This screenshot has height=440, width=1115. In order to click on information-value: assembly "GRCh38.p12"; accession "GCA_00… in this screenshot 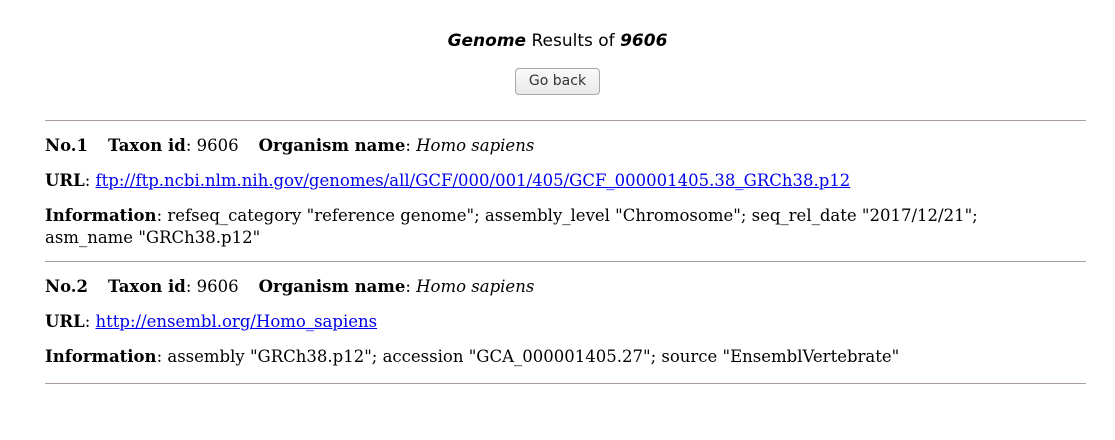, I will do `click(533, 356)`.